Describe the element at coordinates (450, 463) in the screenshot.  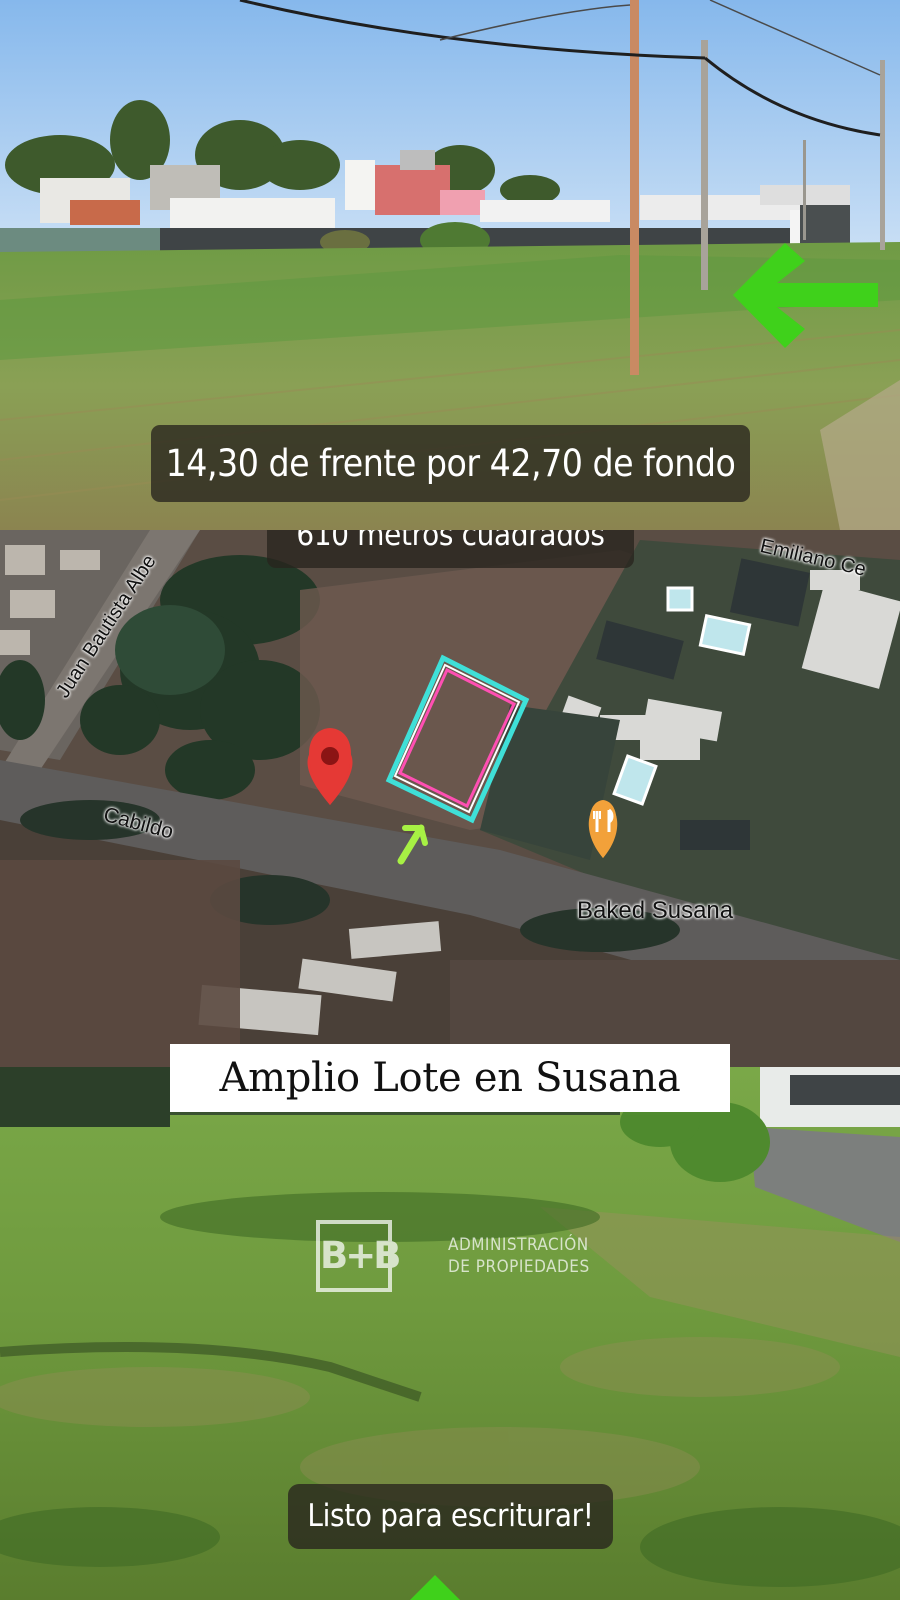
I see `dimensions-caption: 14,30 de frente por 42,70 de fondo` at that location.